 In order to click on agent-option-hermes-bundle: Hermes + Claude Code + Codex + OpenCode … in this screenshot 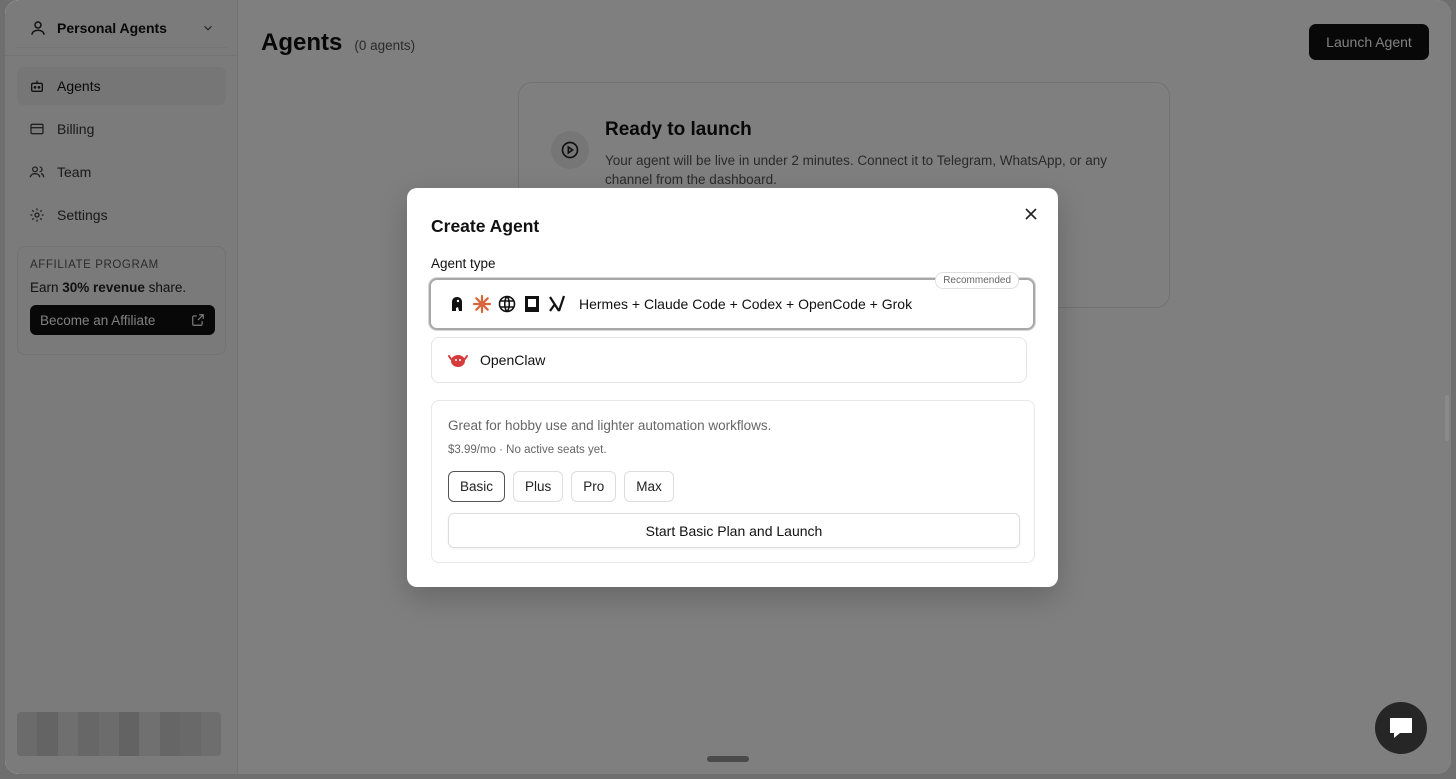, I will do `click(732, 301)`.